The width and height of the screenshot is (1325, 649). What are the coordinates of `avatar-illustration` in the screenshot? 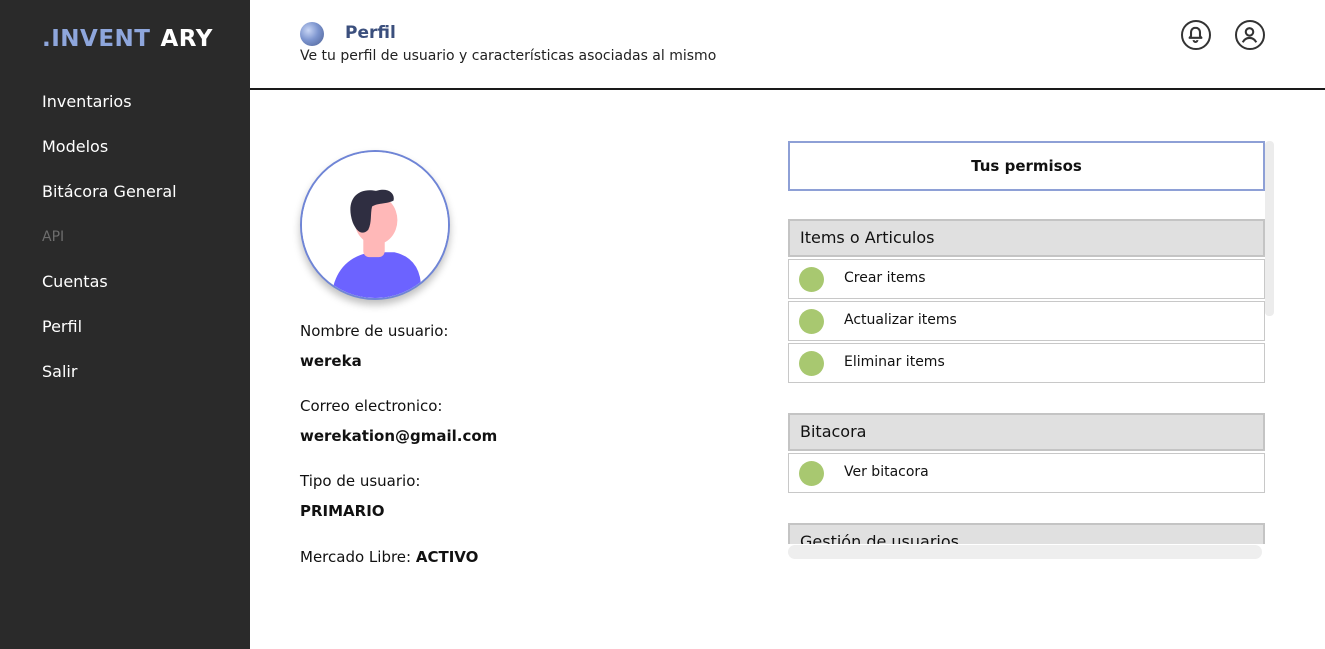 It's located at (375, 225).